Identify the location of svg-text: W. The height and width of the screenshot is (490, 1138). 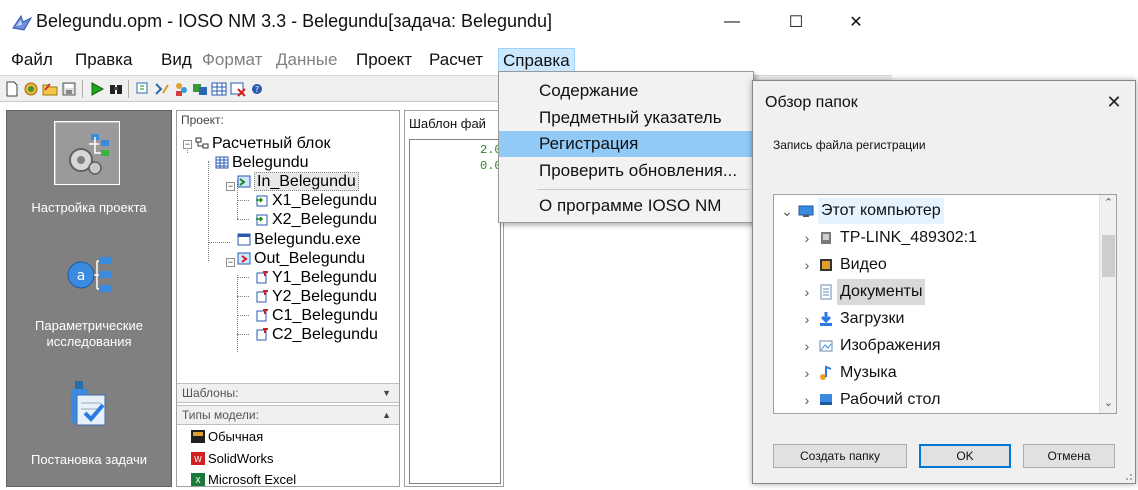
(198, 459).